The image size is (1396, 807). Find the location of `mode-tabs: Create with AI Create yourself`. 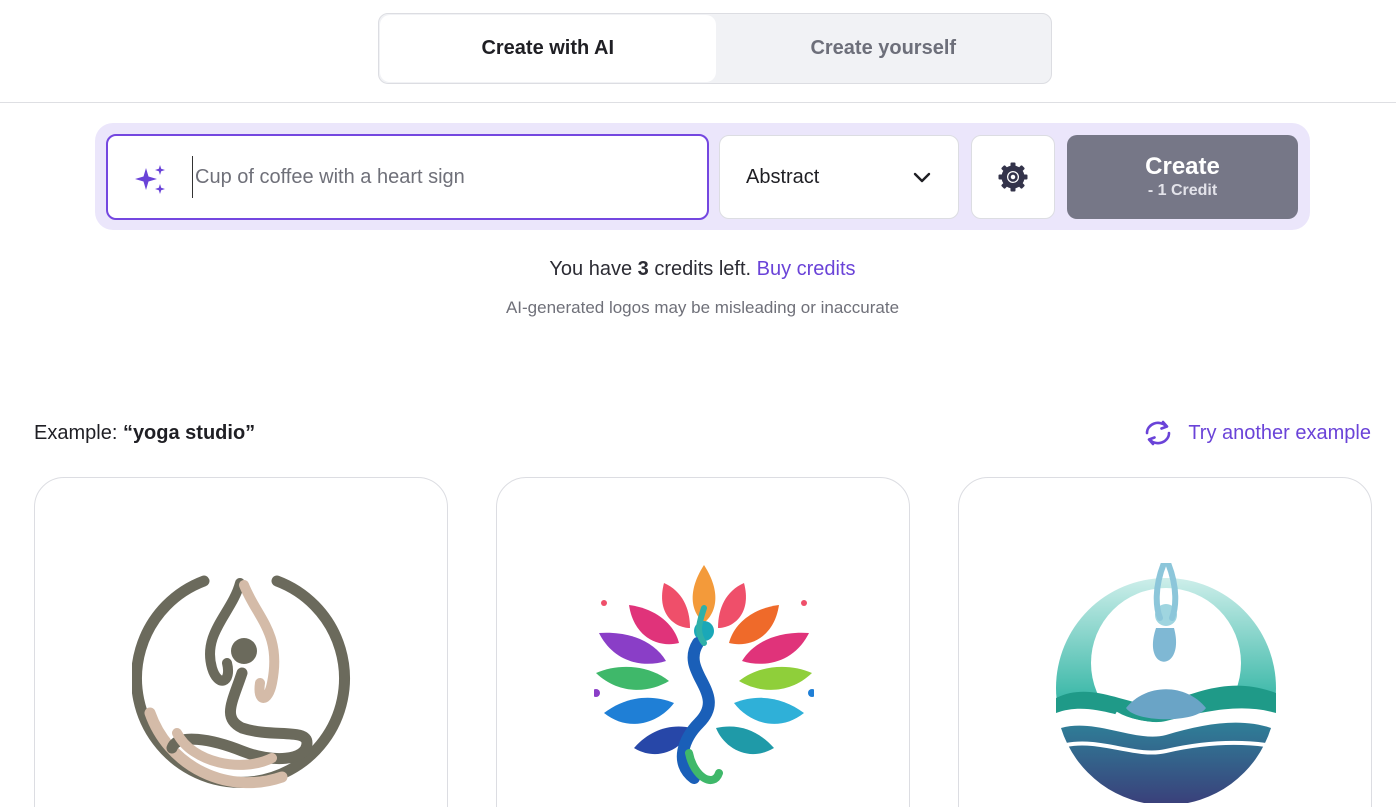

mode-tabs: Create with AI Create yourself is located at coordinates (715, 48).